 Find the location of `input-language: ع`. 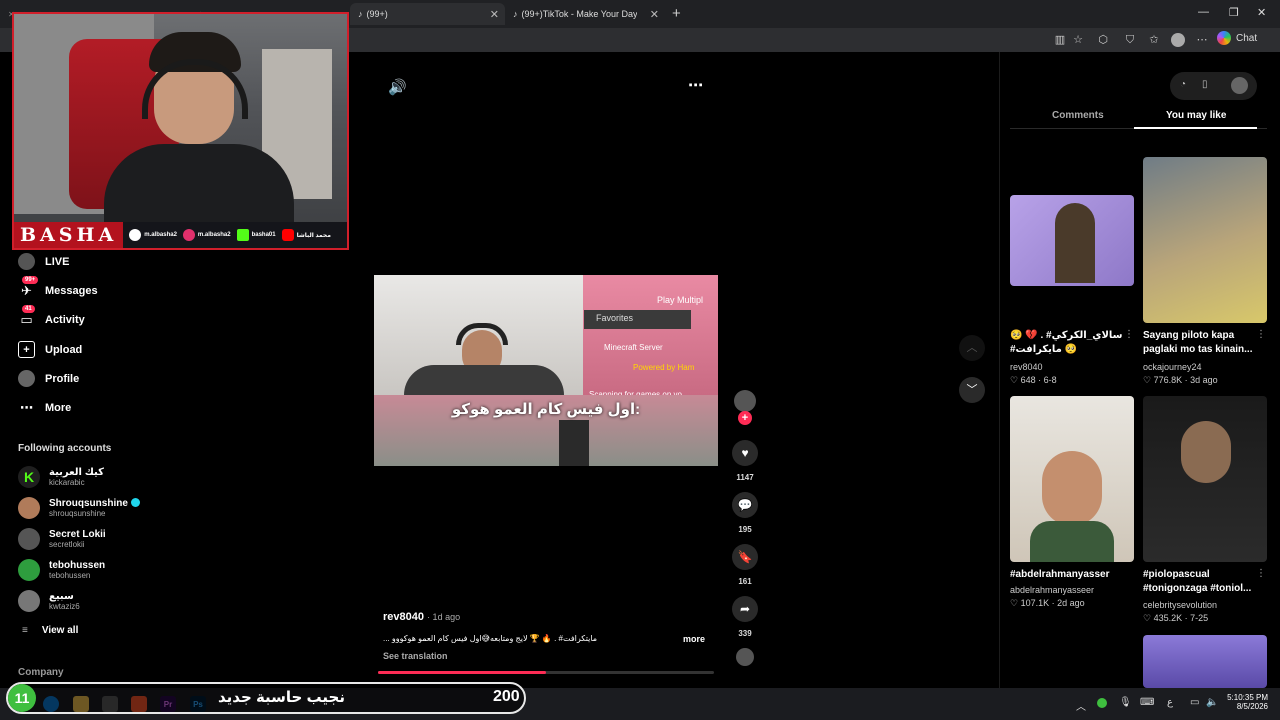

input-language: ع is located at coordinates (1170, 702).